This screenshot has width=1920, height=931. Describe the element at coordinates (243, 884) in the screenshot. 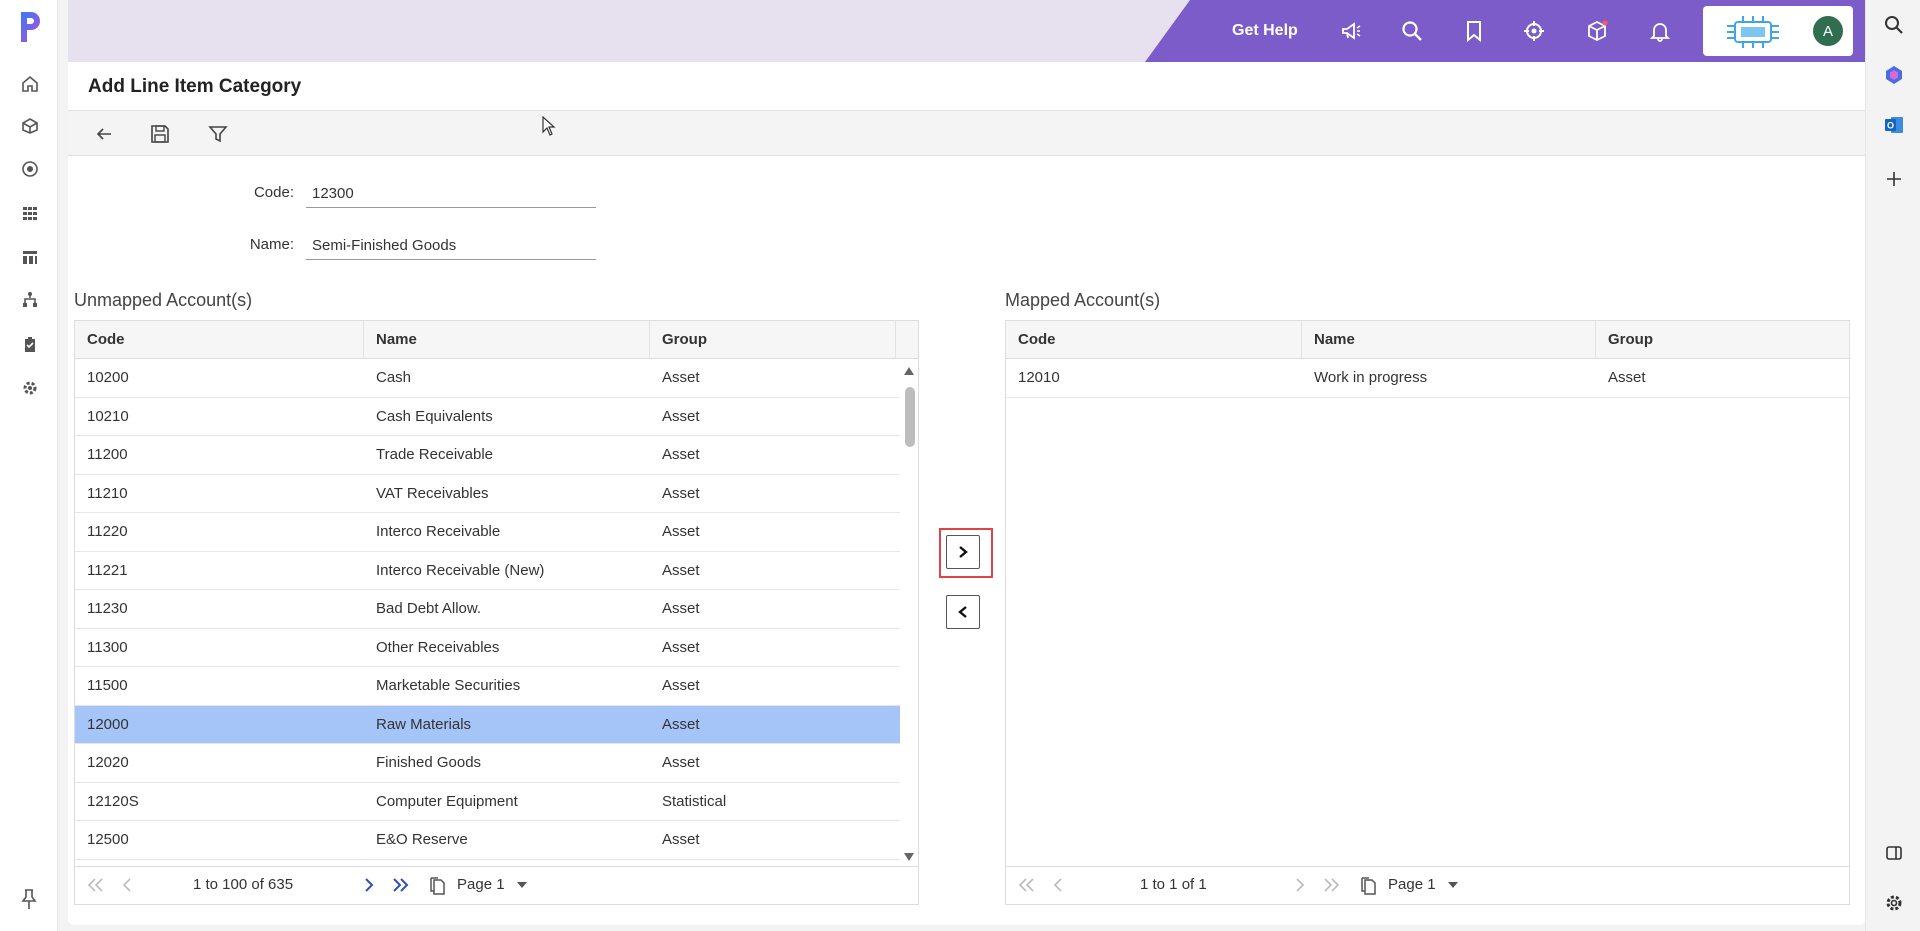

I see `page-range-text: 1 to 100 of 635` at that location.